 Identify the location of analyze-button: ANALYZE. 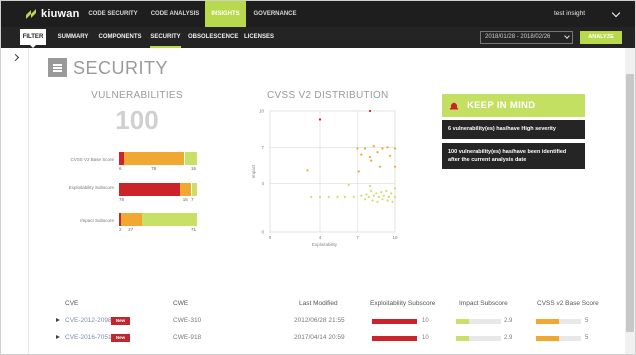
(601, 37).